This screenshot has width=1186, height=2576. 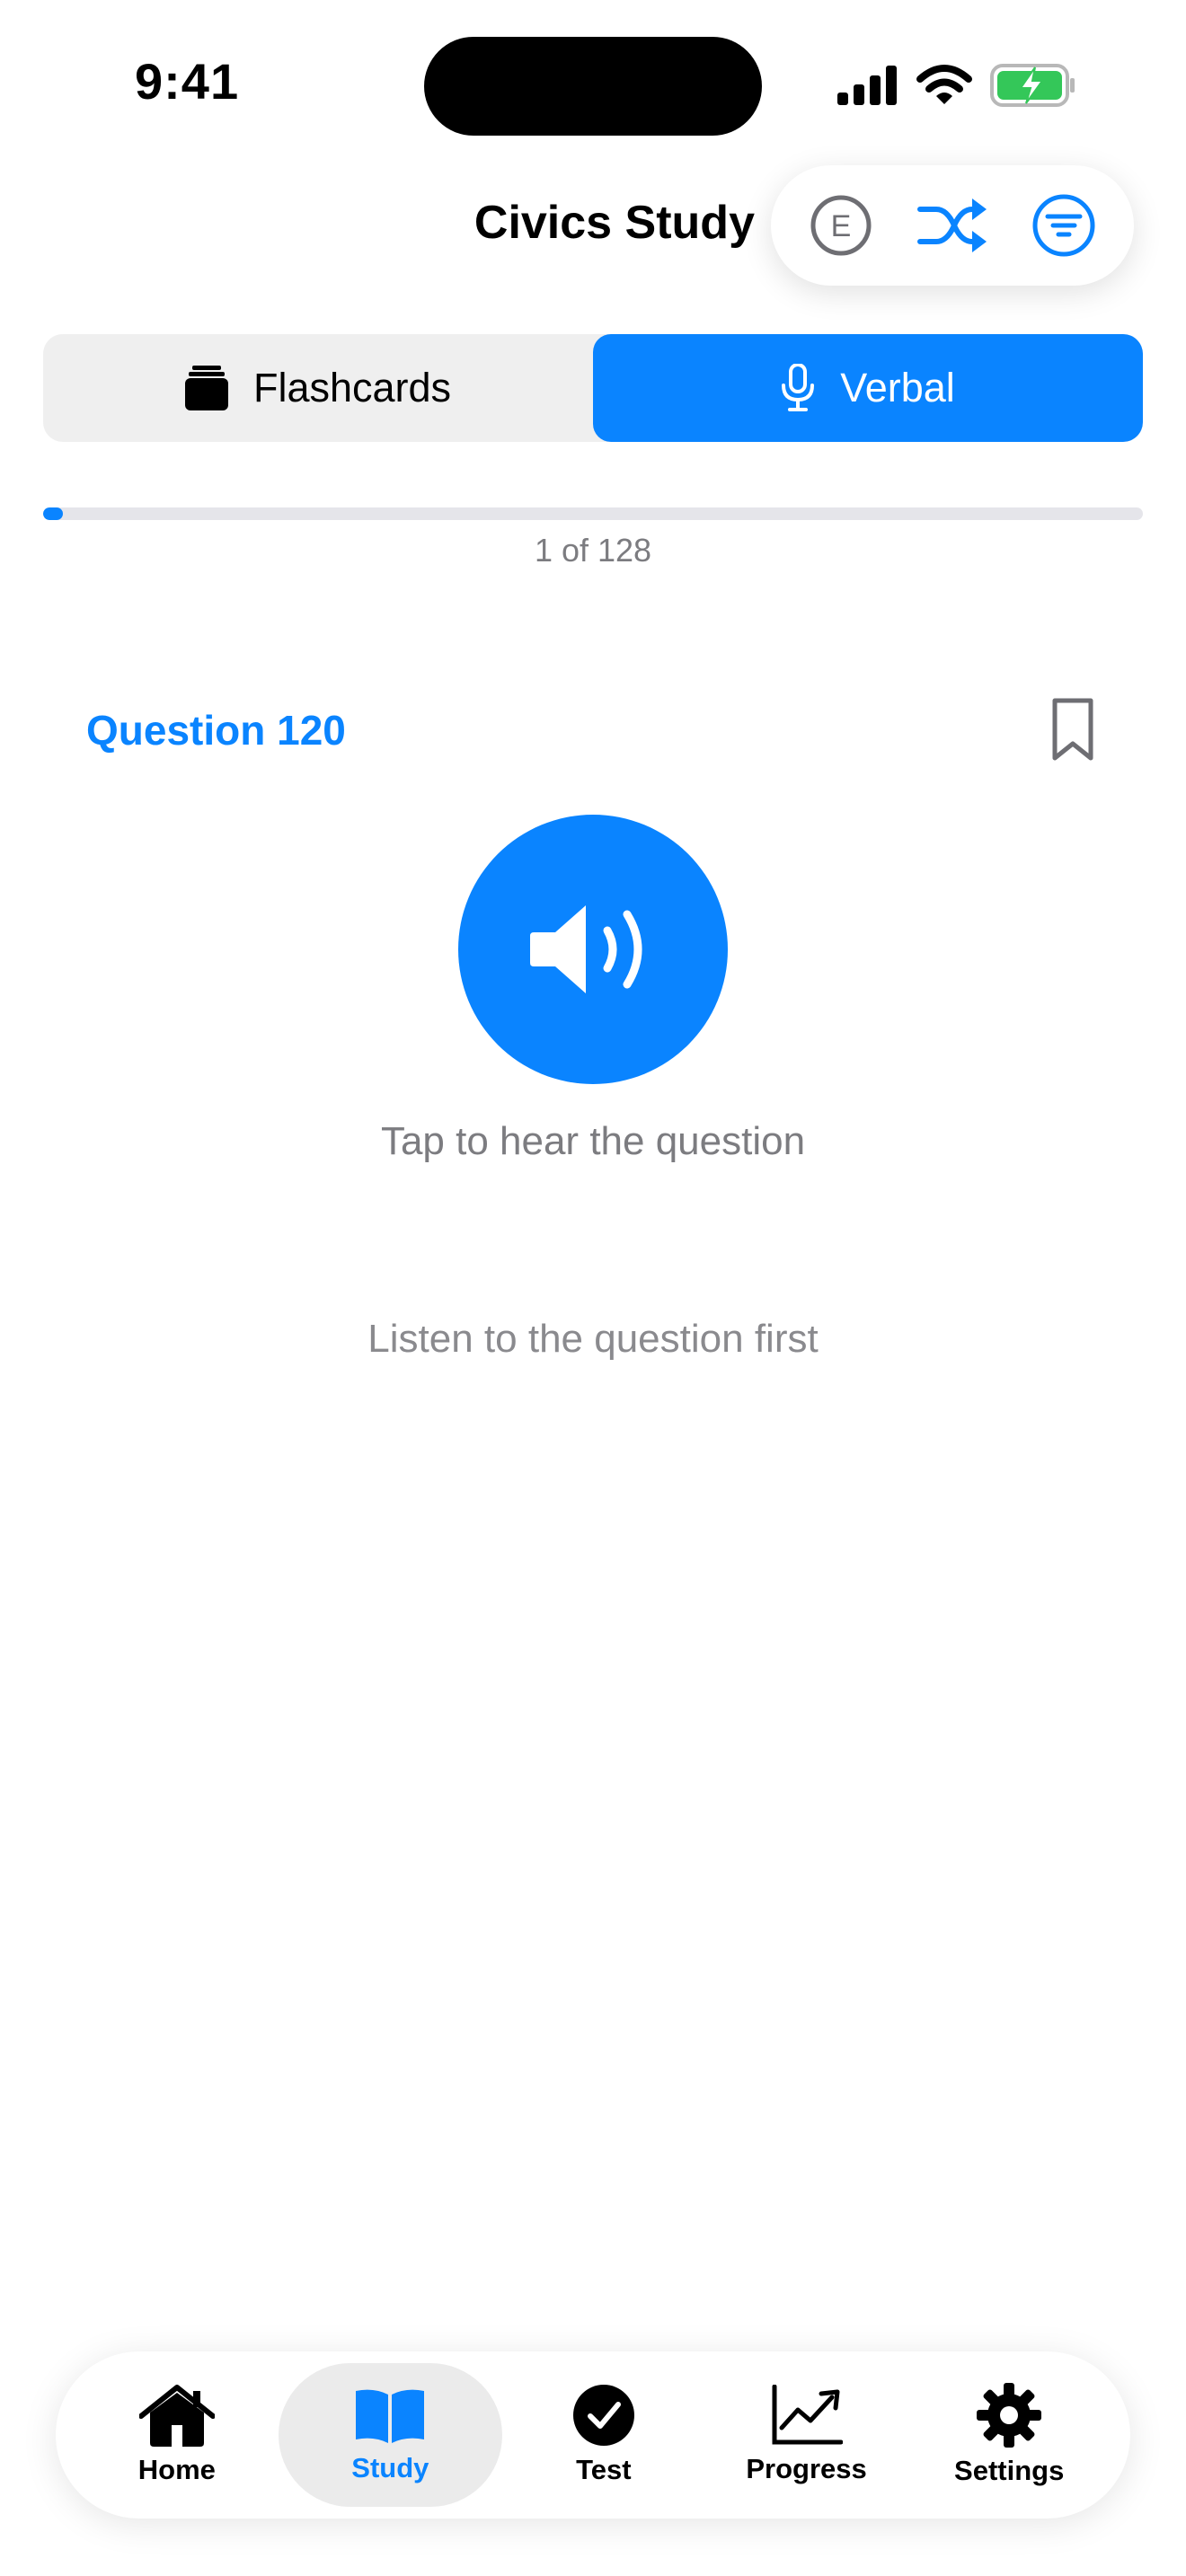 I want to click on mode-segmented-control: Flashcards Verbal, so click(x=593, y=388).